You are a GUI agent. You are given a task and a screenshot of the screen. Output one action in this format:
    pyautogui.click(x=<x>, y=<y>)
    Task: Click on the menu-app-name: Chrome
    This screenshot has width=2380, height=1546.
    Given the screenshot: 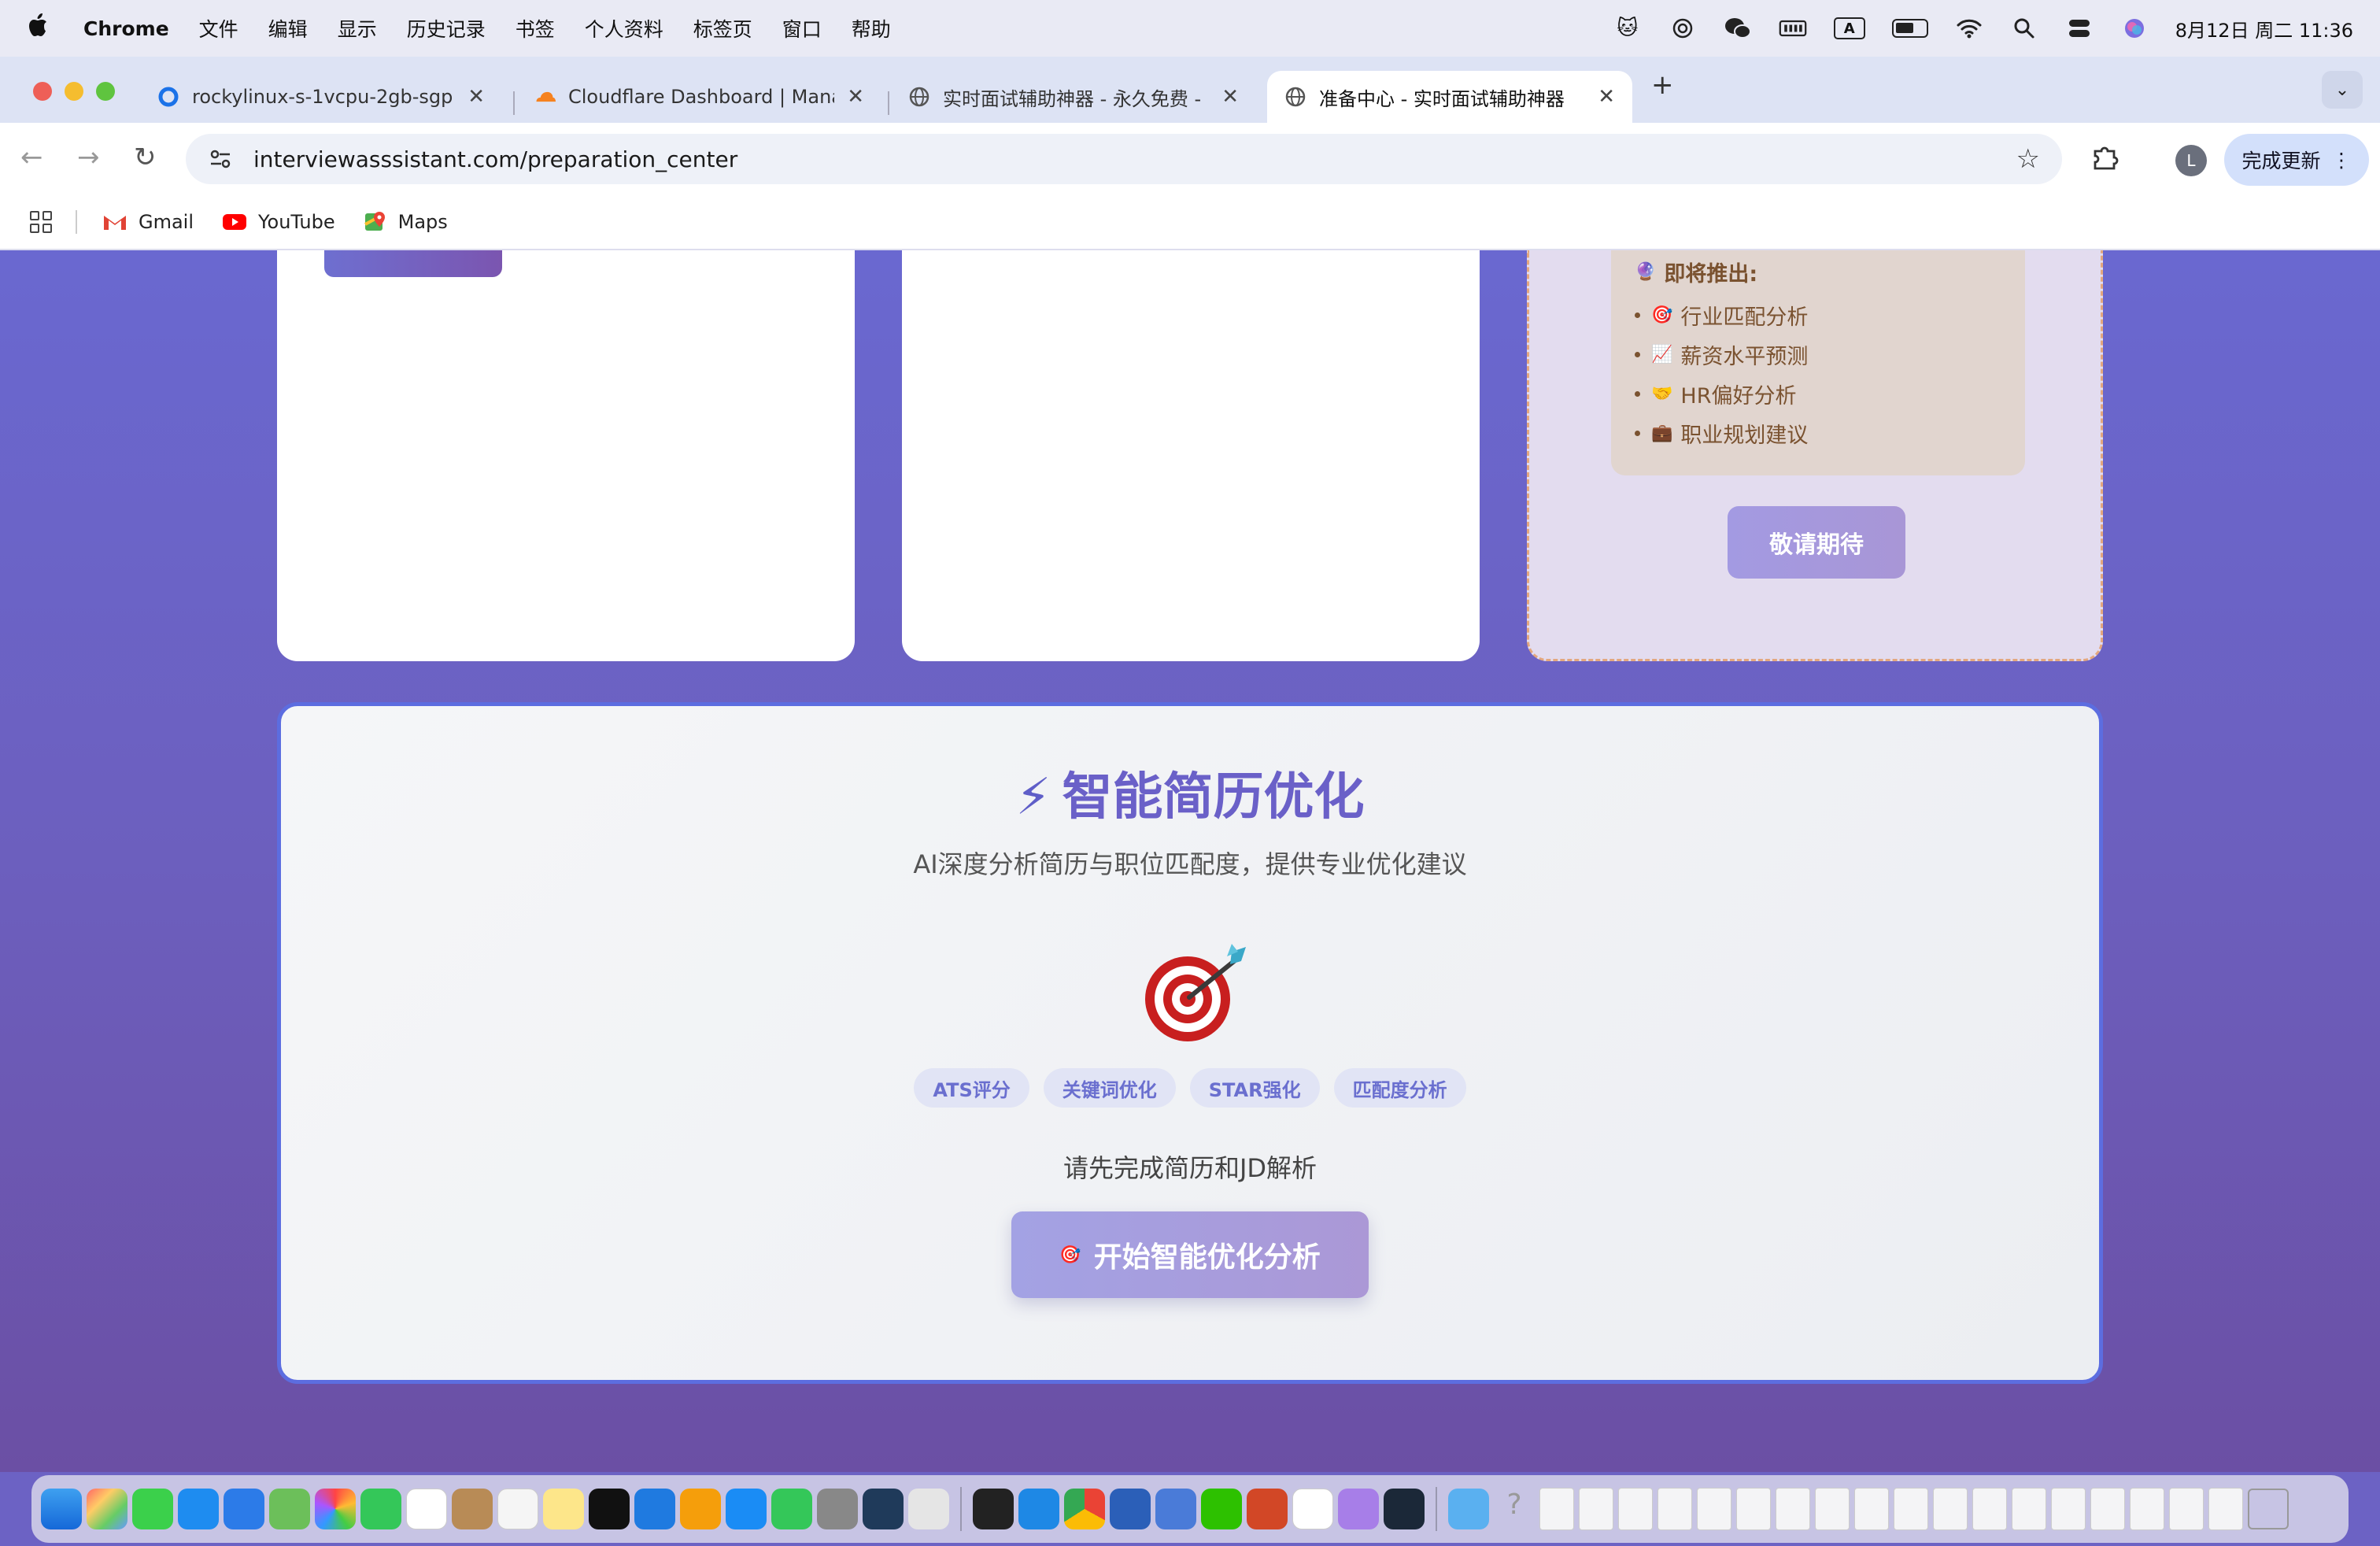 What is the action you would take?
    pyautogui.click(x=126, y=28)
    